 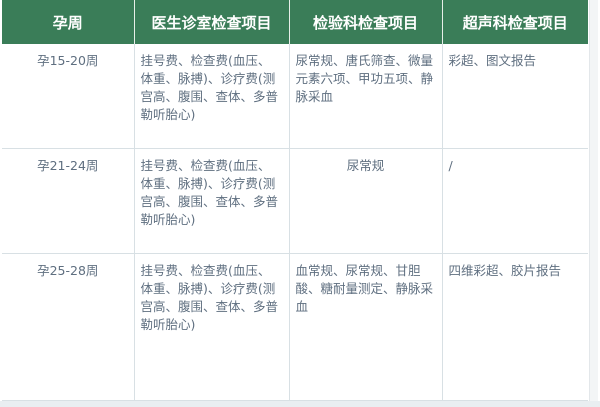 What do you see at coordinates (68, 96) in the screenshot?
I see `week-cell: 孕15-20周` at bounding box center [68, 96].